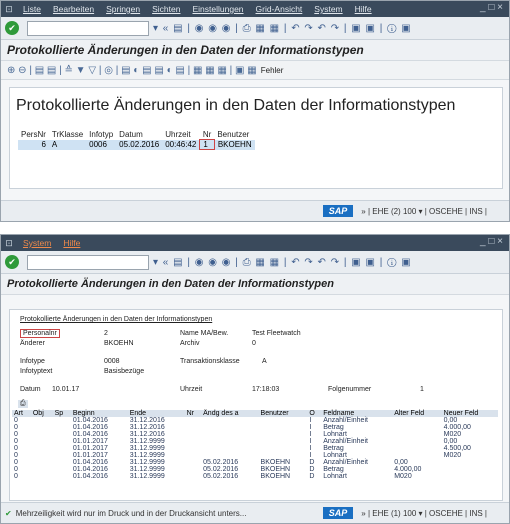  Describe the element at coordinates (217, 9) in the screenshot. I see `menu-einstellungen: Einstellungen` at that location.